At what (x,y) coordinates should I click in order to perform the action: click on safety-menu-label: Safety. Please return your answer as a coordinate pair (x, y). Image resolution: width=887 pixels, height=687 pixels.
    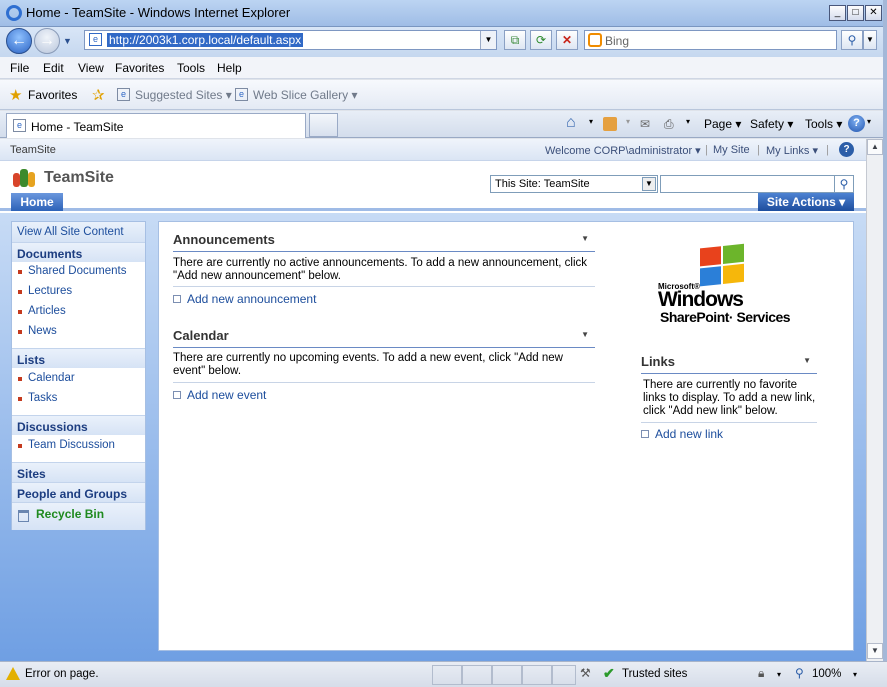
    Looking at the image, I should click on (767, 124).